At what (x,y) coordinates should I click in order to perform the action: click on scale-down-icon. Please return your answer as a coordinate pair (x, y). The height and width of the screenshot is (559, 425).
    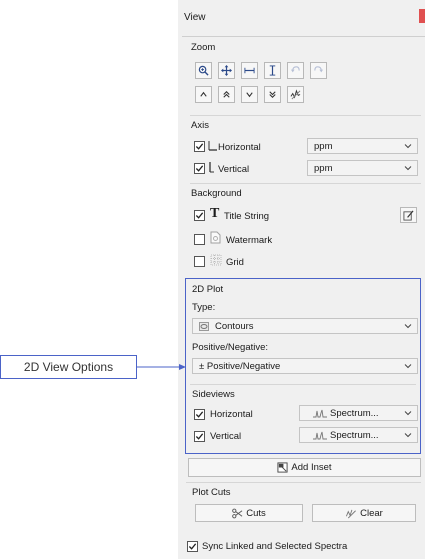
    Looking at the image, I should click on (249, 94).